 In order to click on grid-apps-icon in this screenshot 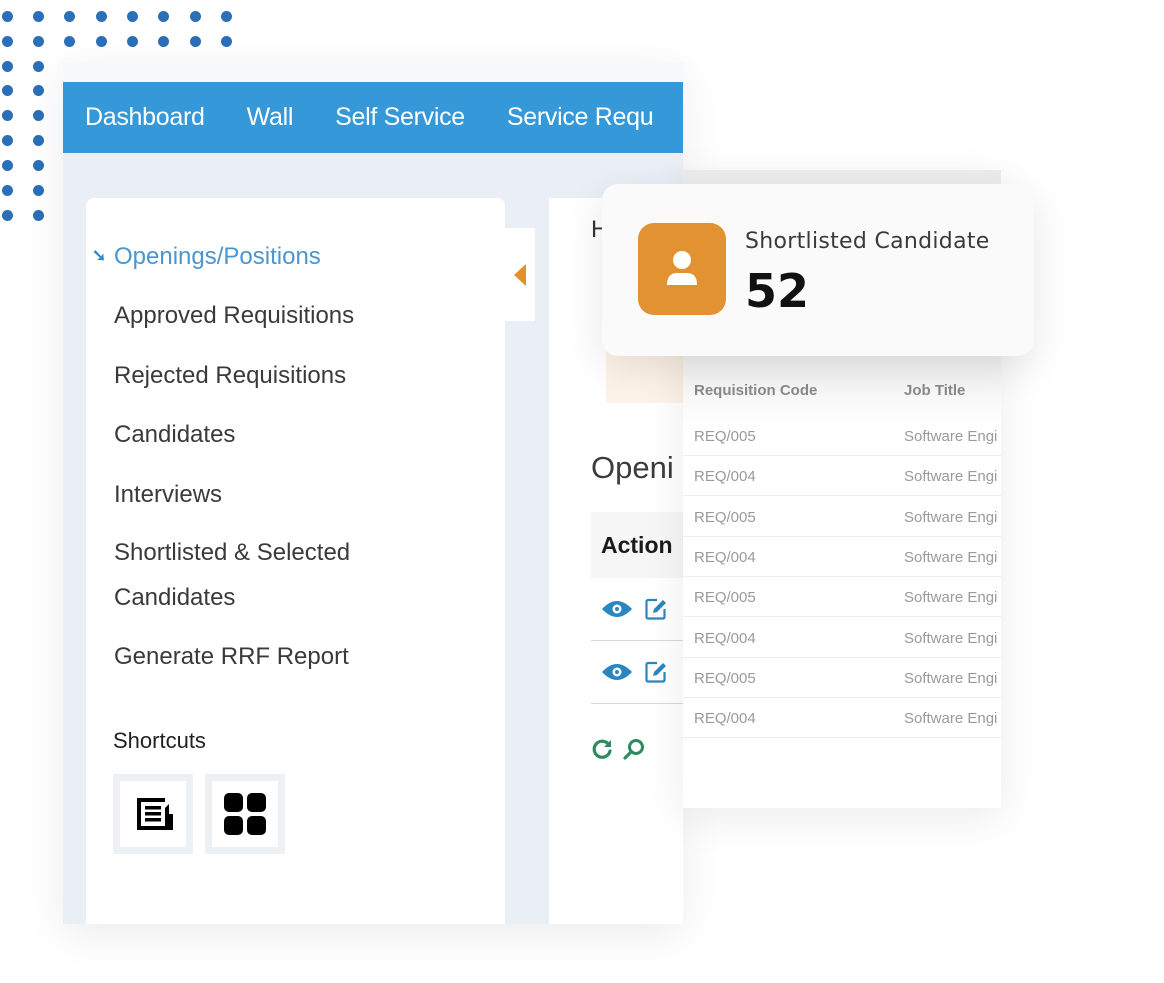, I will do `click(245, 814)`.